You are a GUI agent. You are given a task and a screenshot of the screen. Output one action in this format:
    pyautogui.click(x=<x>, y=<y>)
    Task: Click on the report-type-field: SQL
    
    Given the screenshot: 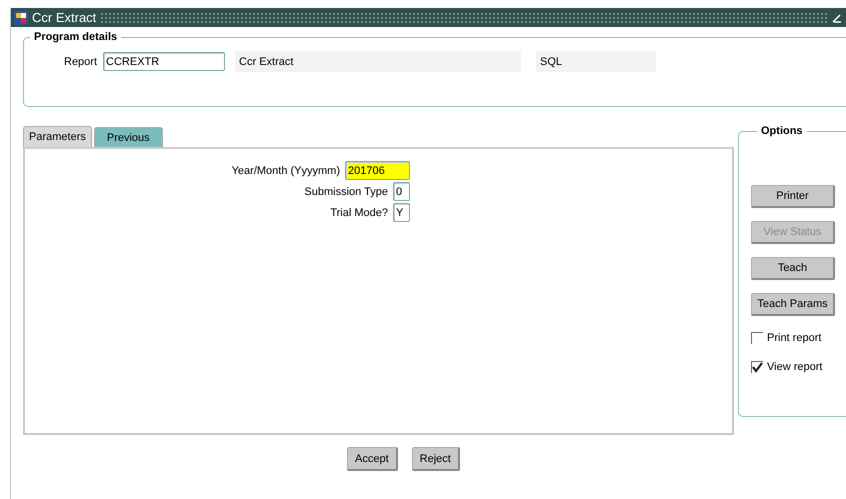 What is the action you would take?
    pyautogui.click(x=596, y=61)
    